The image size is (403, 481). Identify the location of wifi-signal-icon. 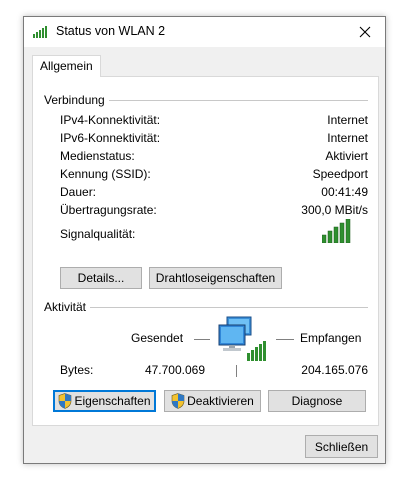
(40, 32).